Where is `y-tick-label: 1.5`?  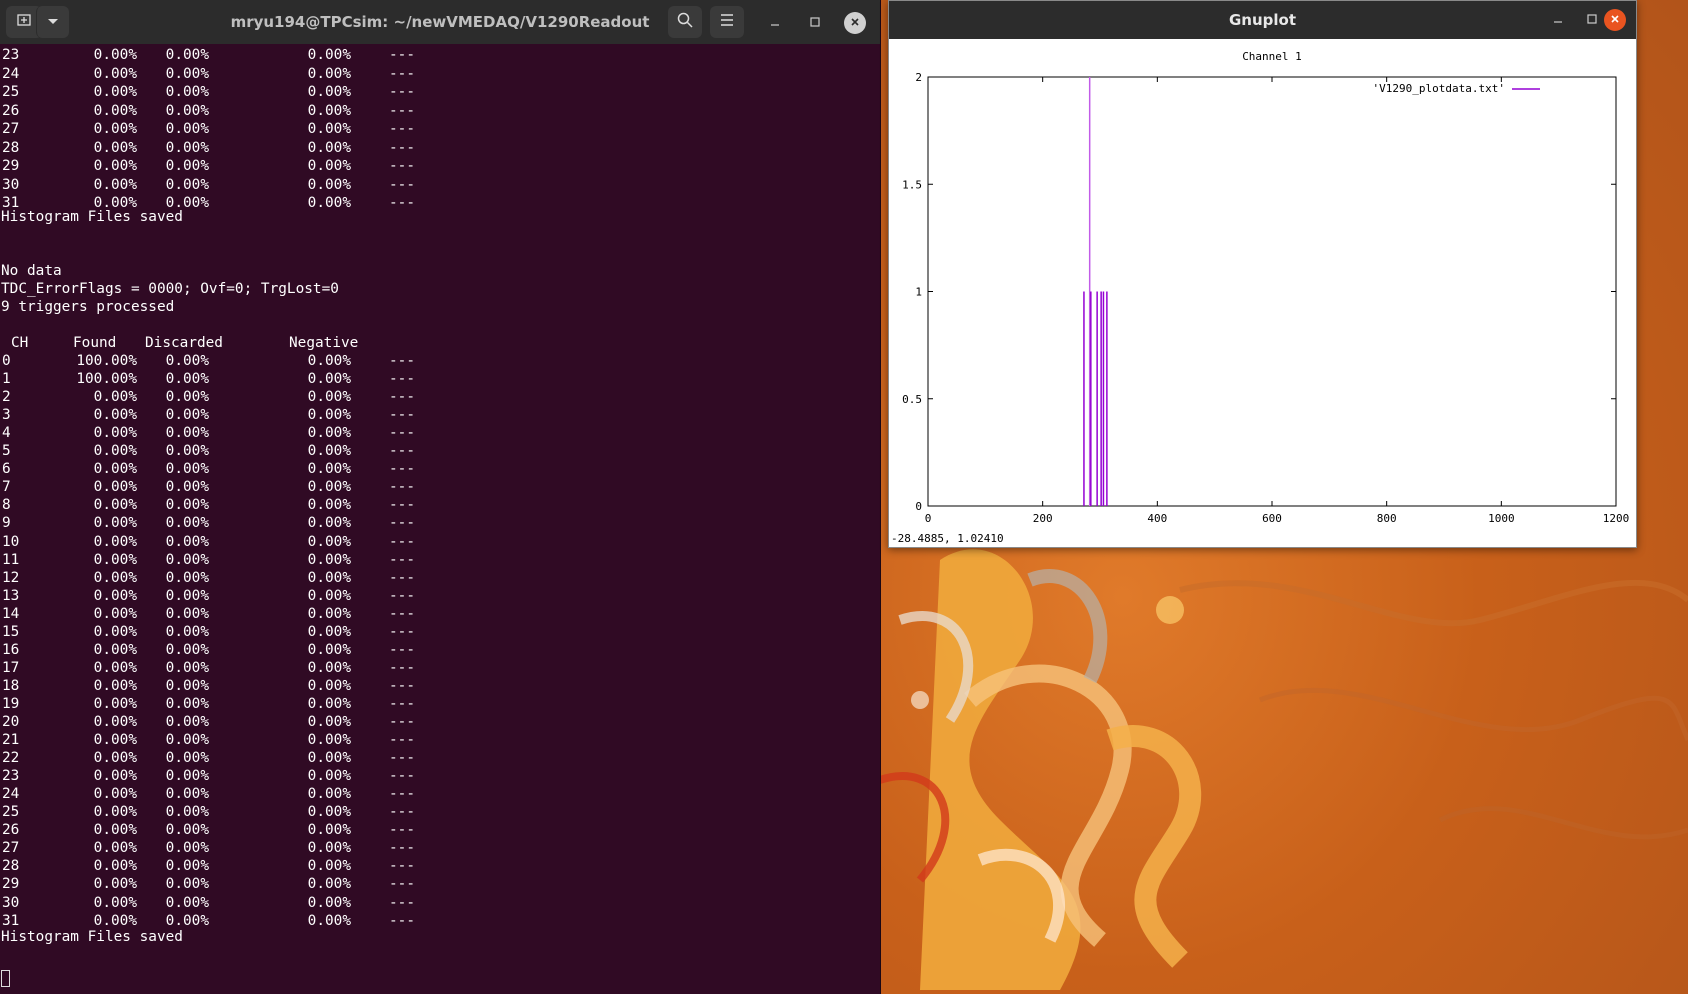
y-tick-label: 1.5 is located at coordinates (912, 184).